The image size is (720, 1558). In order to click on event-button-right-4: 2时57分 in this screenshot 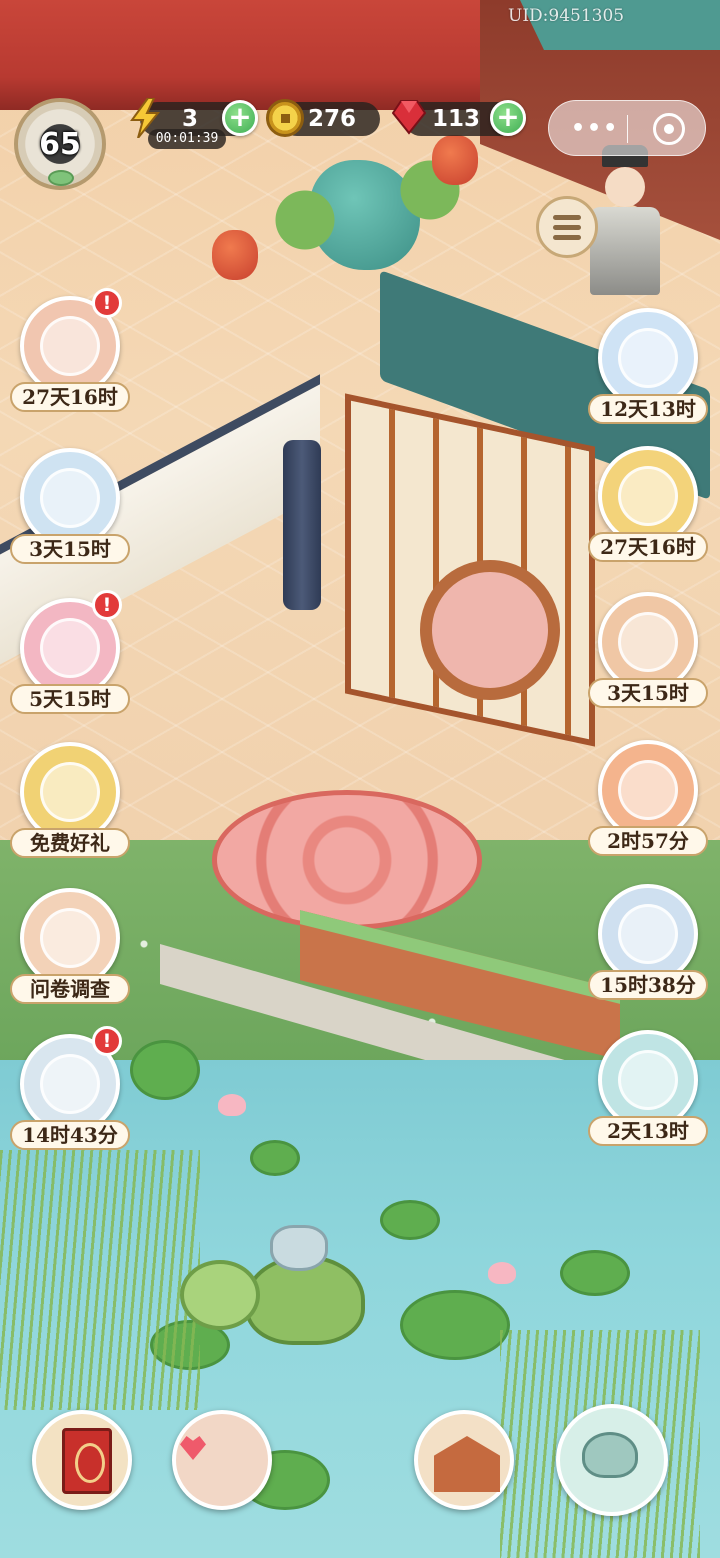, I will do `click(648, 805)`.